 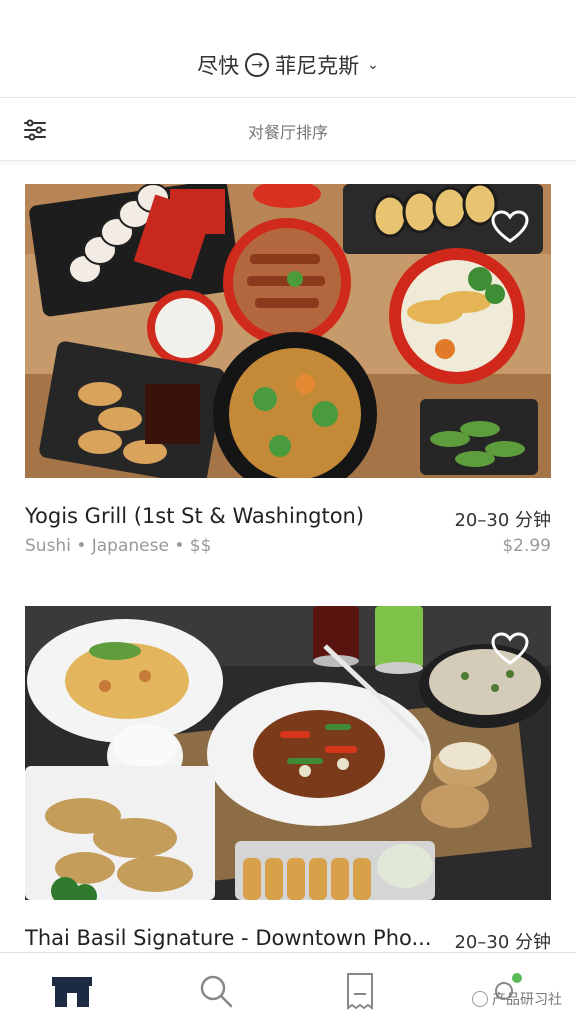 What do you see at coordinates (373, 65) in the screenshot?
I see `chevron-down-icon: ⌄` at bounding box center [373, 65].